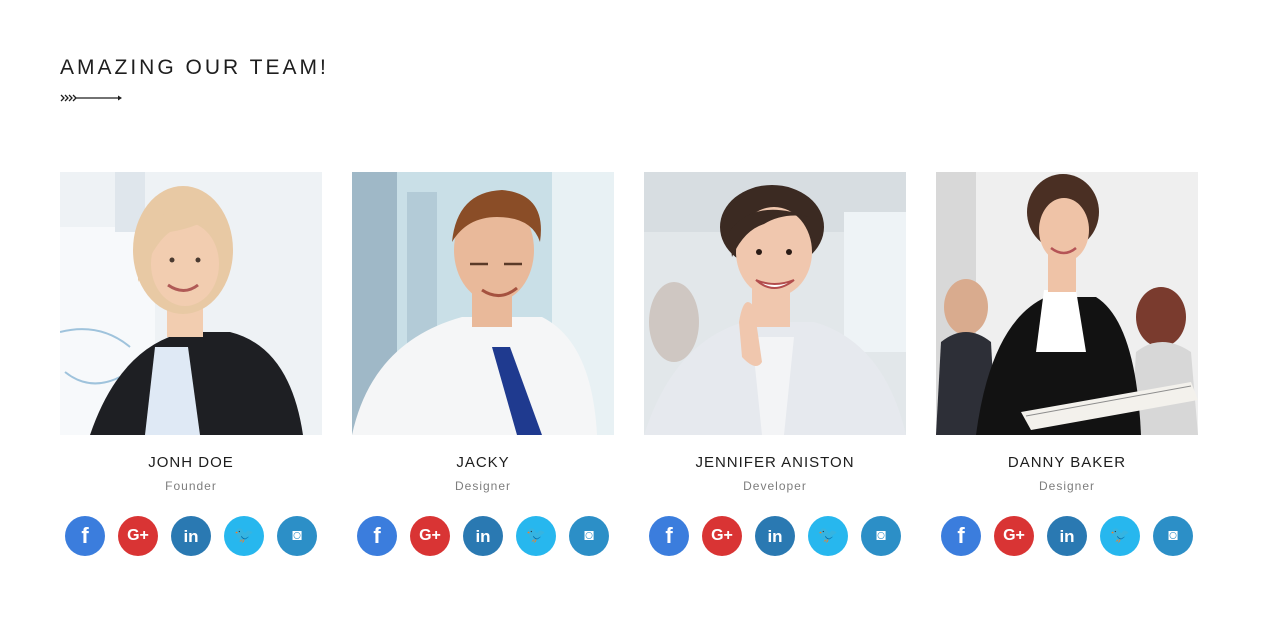 The height and width of the screenshot is (626, 1262). I want to click on section-title: AMAZING OUR TEAM!, so click(194, 67).